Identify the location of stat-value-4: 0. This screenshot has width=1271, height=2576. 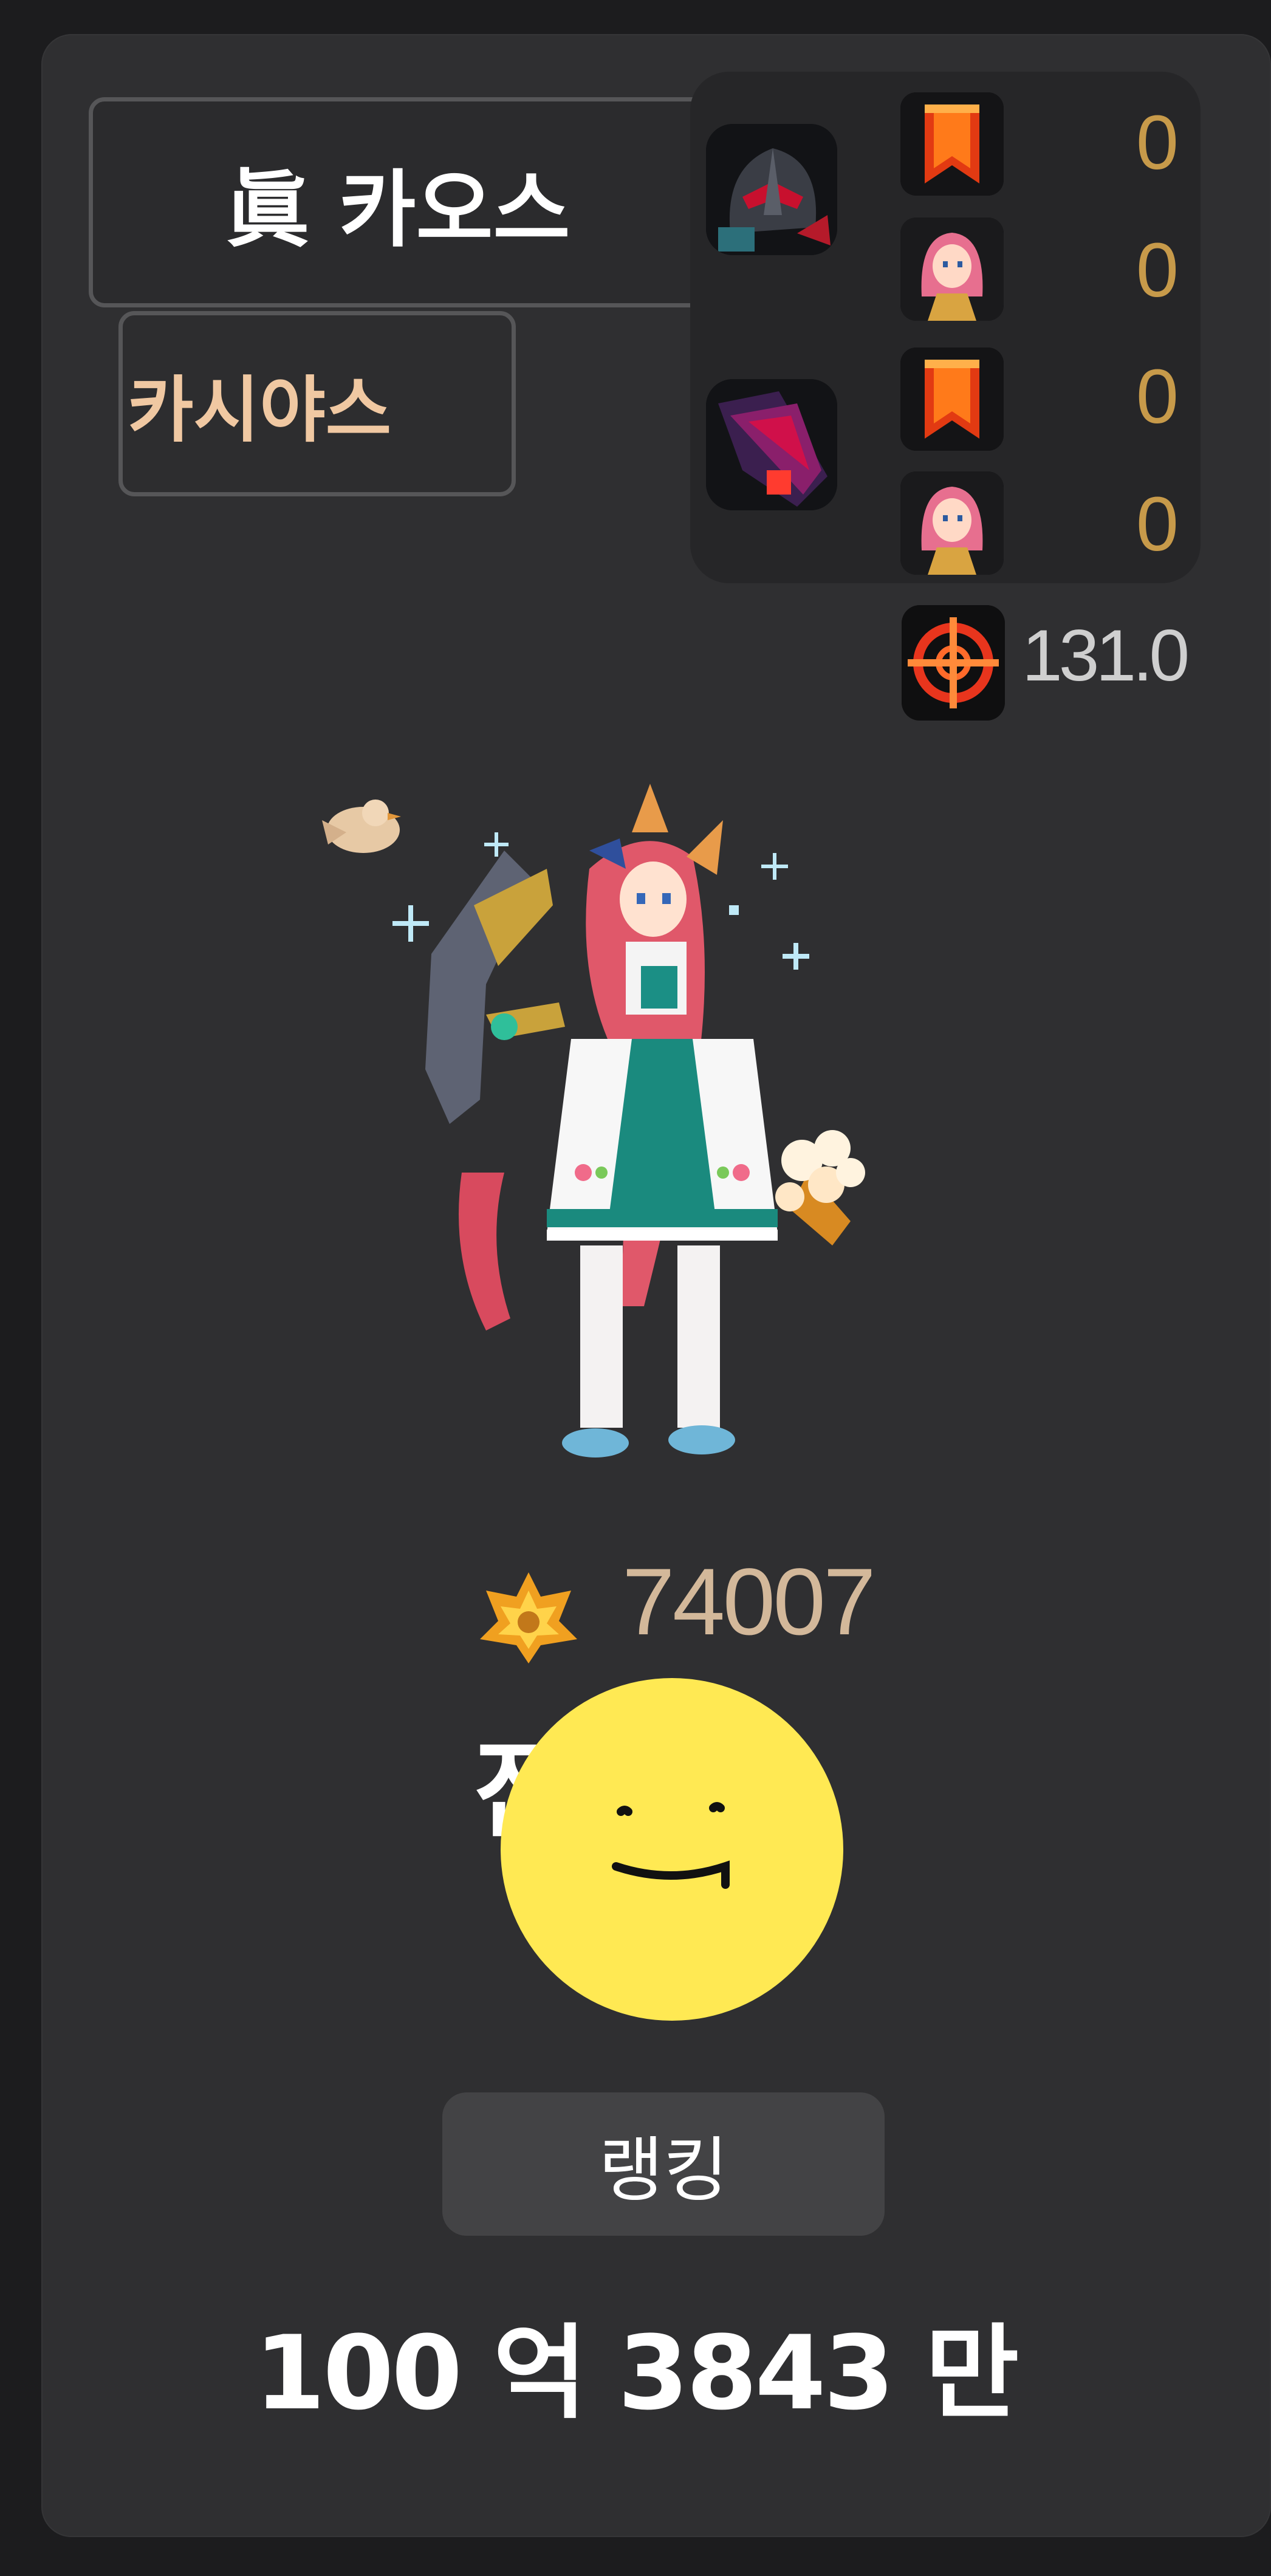
(1158, 524).